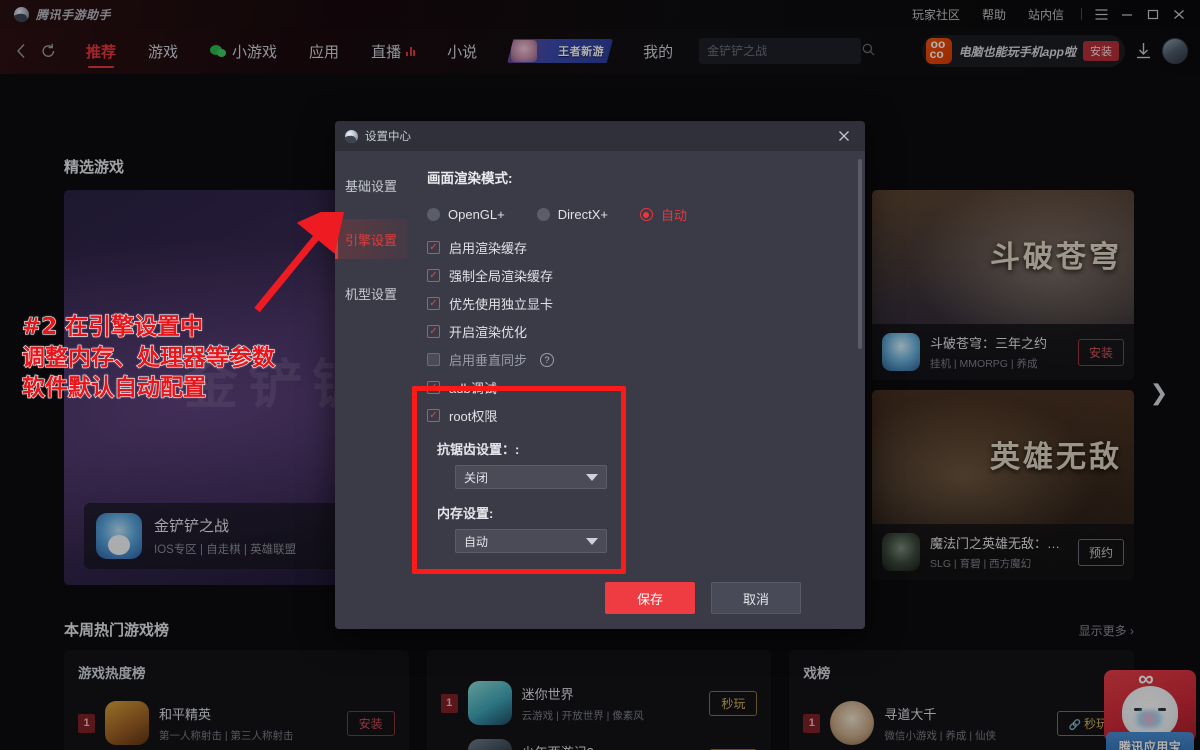  Describe the element at coordinates (860, 254) in the screenshot. I see `dialog-scrollbar` at that location.